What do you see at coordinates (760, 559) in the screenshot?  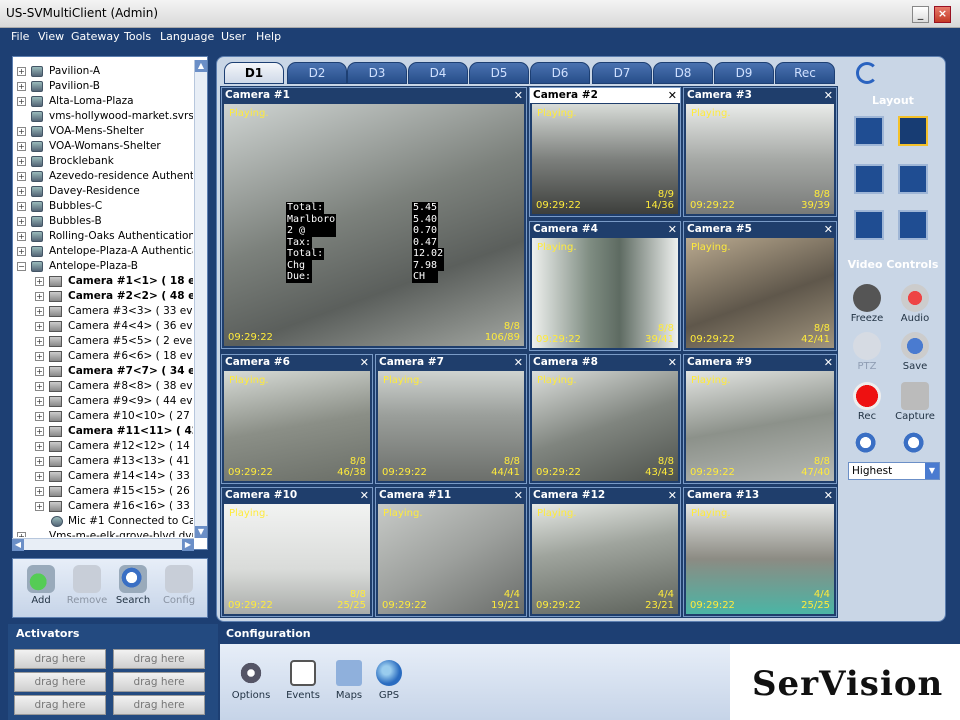 I see `camera-video: Playing. 09:29:22 4/4 25/25` at bounding box center [760, 559].